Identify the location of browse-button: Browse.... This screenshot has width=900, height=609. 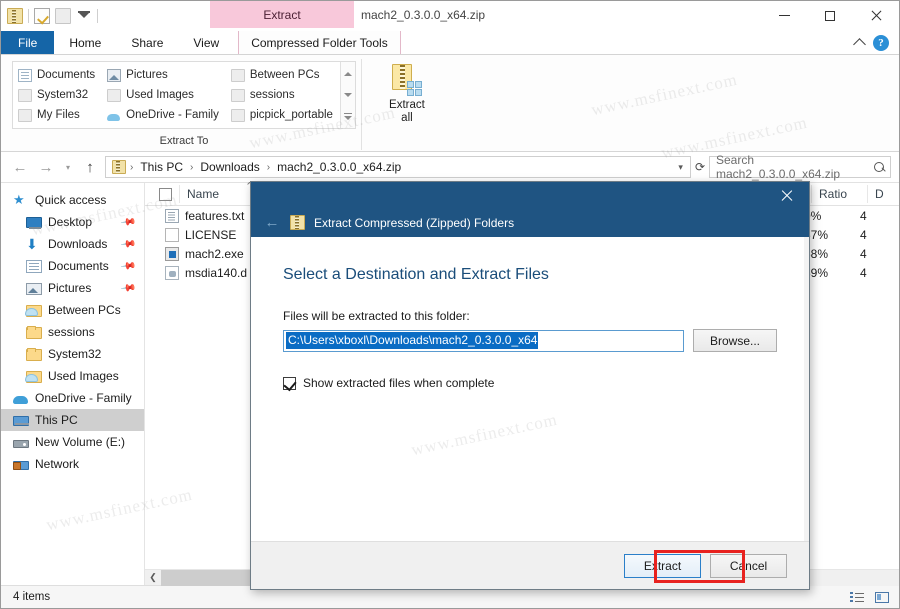
(735, 340).